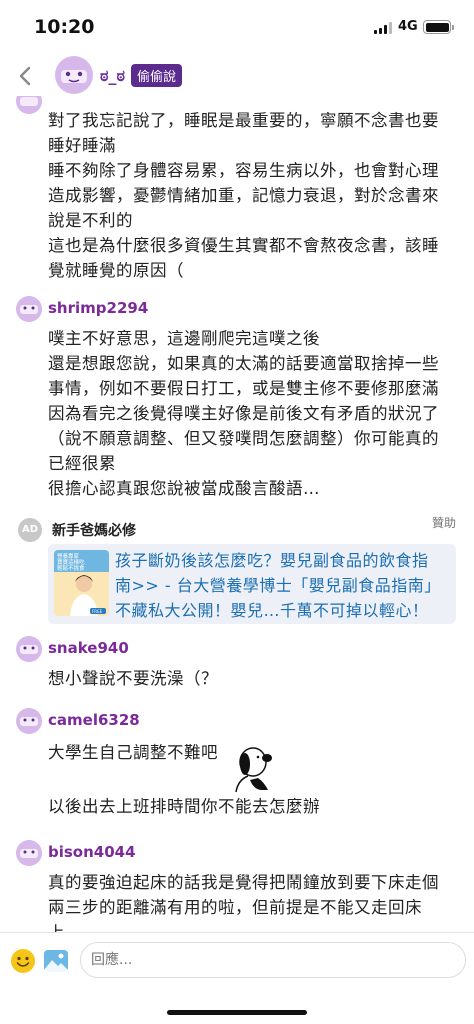 The height and width of the screenshot is (1024, 474). I want to click on qualifier-badge: 偷偷說, so click(157, 75).